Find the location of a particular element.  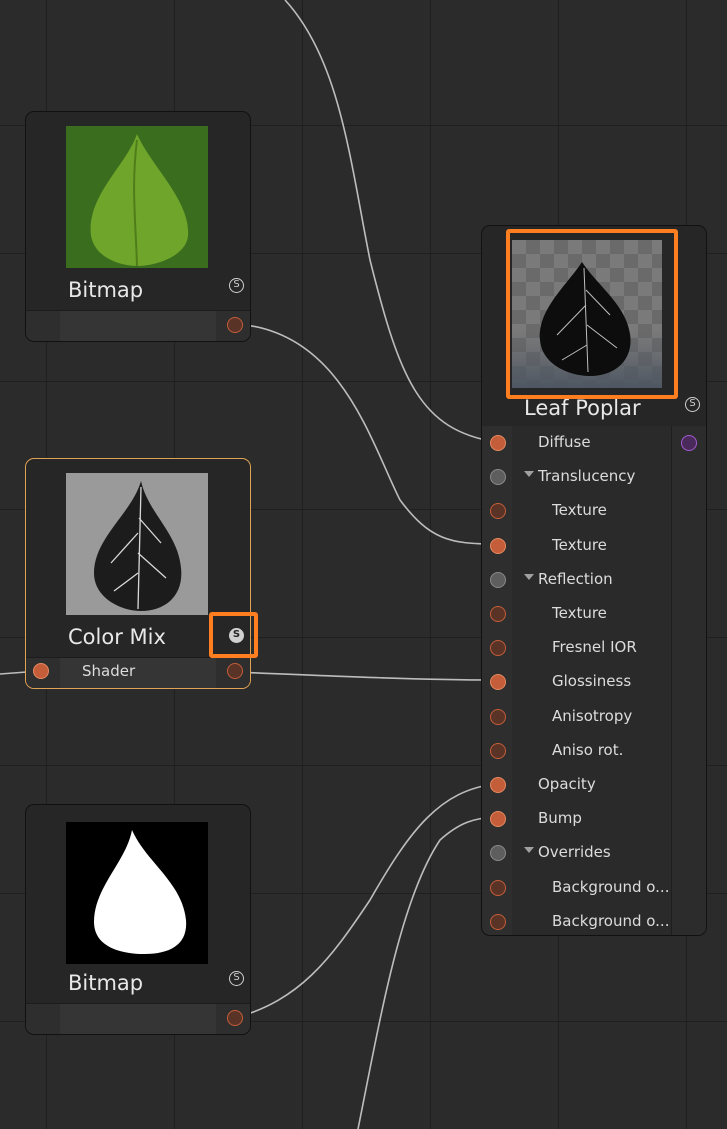

material-title: Leaf Poplar is located at coordinates (582, 408).